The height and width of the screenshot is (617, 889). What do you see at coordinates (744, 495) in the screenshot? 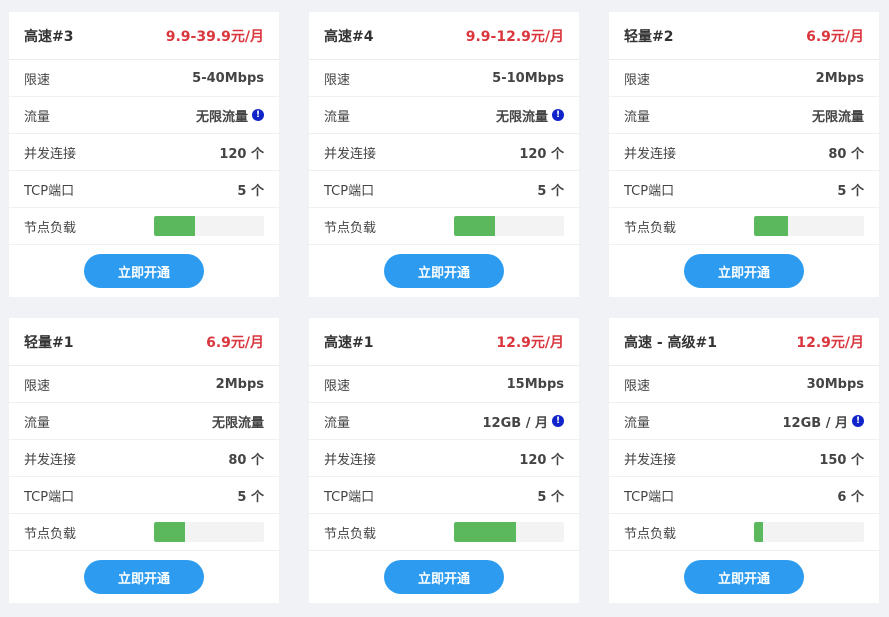
I see `tcp-ports-row: TCP端口 6 个` at bounding box center [744, 495].